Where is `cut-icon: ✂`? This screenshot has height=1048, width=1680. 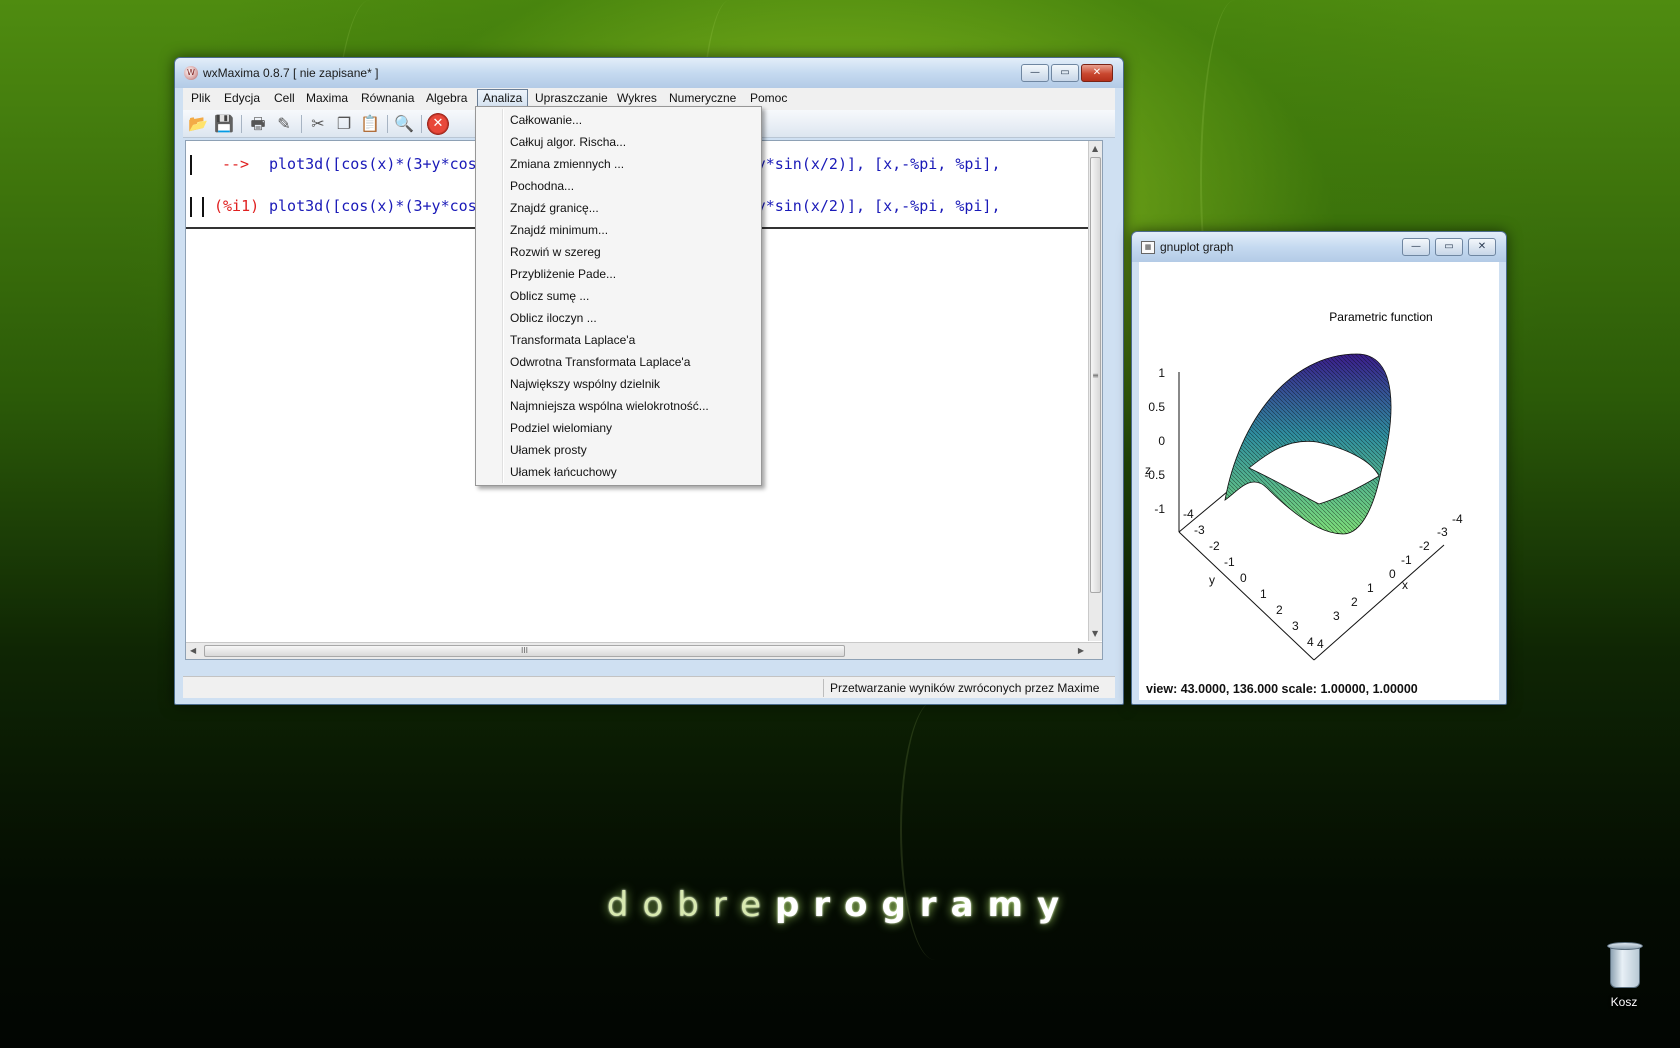
cut-icon: ✂ is located at coordinates (318, 124).